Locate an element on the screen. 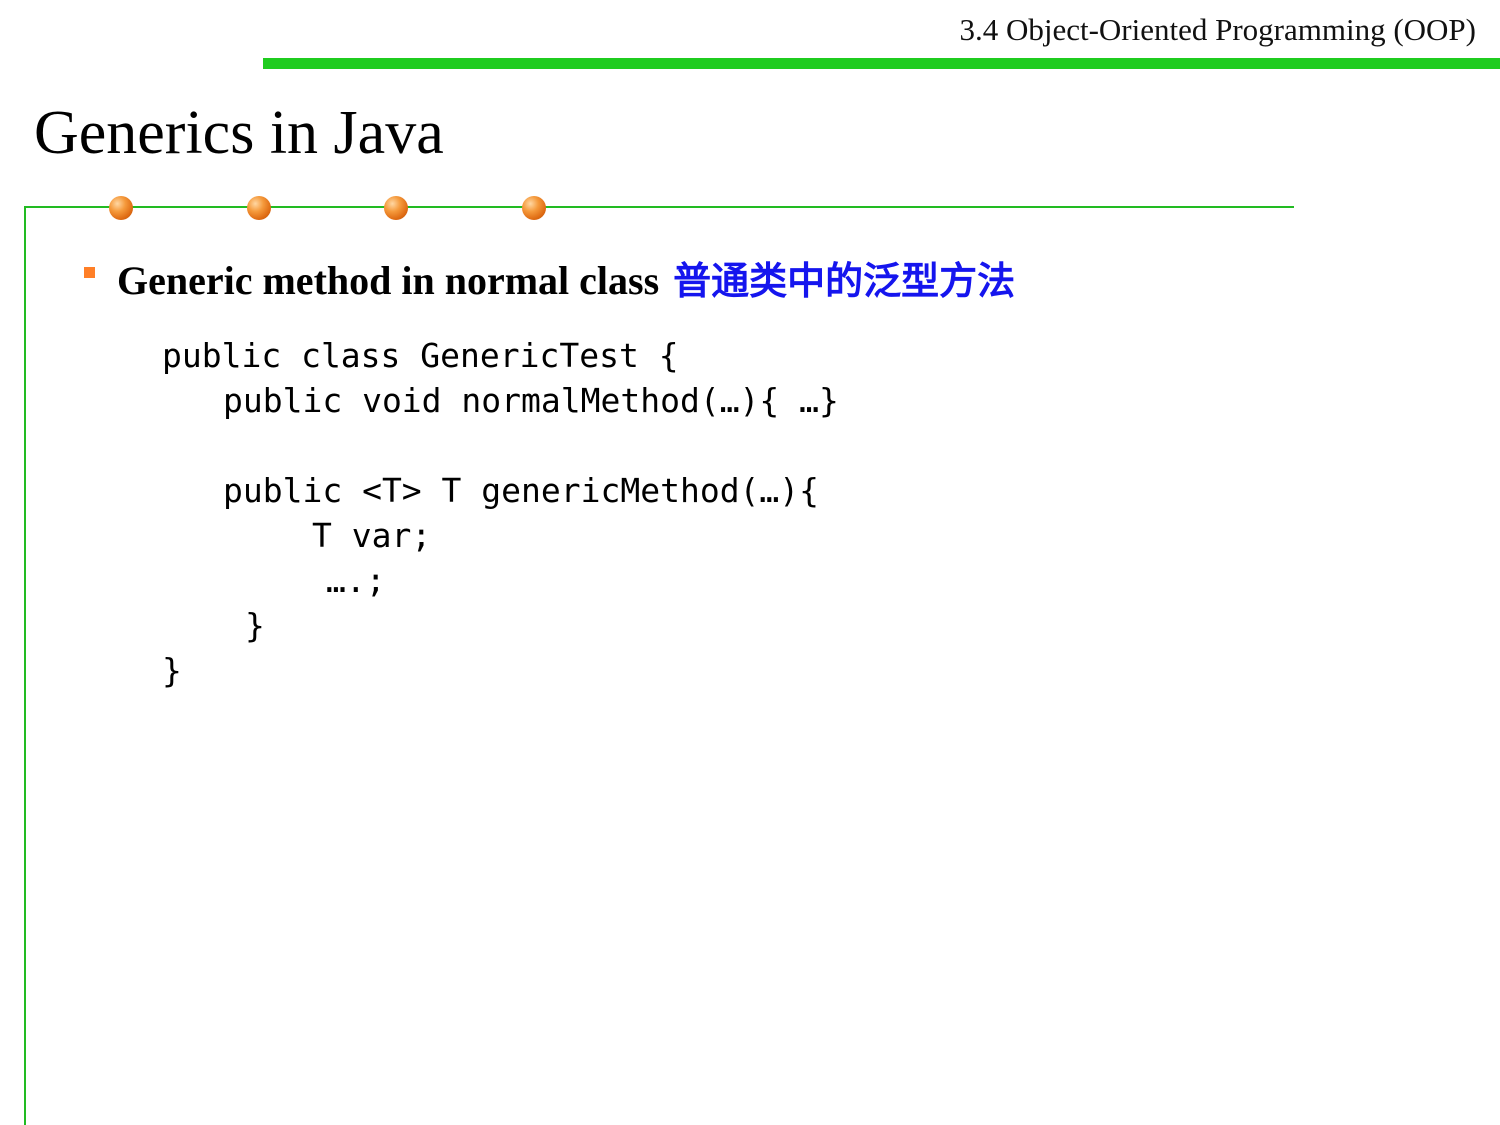 This screenshot has width=1500, height=1125. code-line: public class GenericTest { is located at coordinates (420, 355).